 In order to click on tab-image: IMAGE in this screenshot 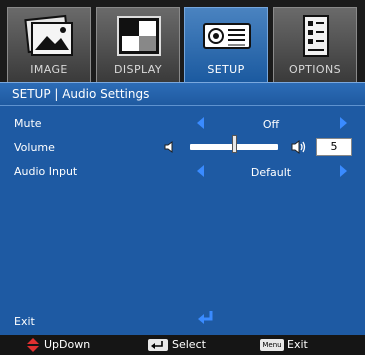, I will do `click(49, 44)`.